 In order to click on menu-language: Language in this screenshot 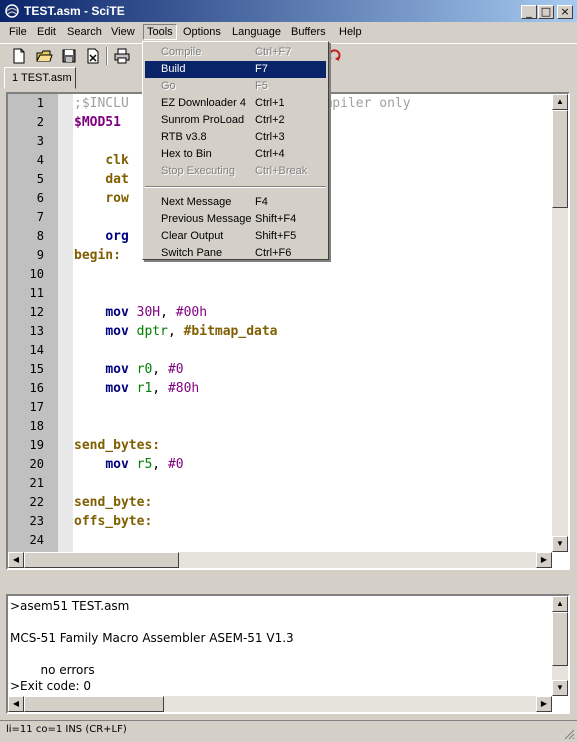, I will do `click(256, 33)`.